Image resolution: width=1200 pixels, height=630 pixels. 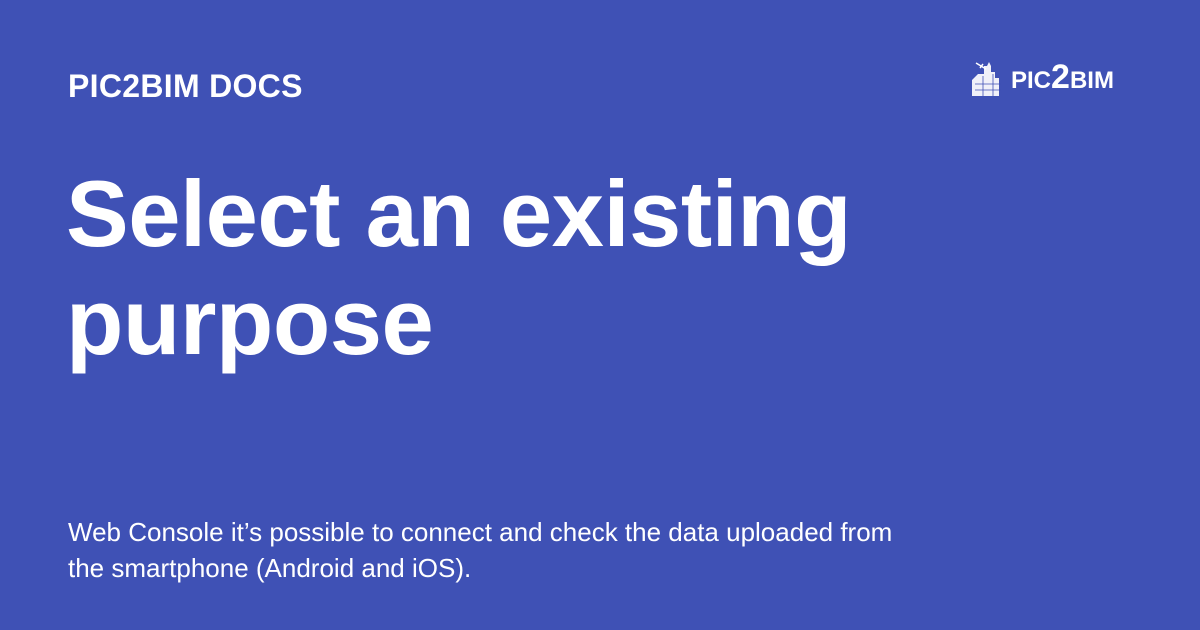 I want to click on logo-part-2: 2, so click(x=1060, y=77).